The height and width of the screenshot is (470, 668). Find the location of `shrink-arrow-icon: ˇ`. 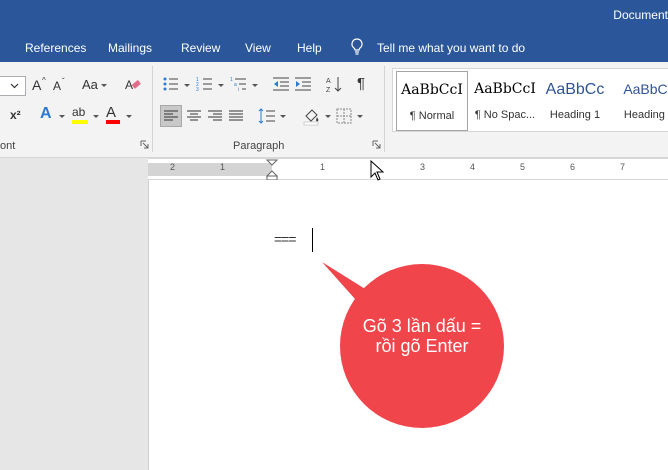

shrink-arrow-icon: ˇ is located at coordinates (63, 81).